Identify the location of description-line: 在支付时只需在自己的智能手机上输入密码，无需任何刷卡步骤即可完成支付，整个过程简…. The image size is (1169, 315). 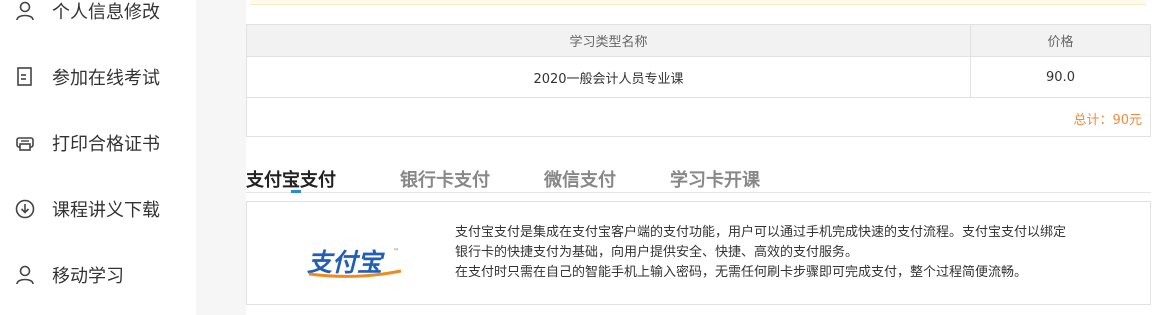
(741, 272).